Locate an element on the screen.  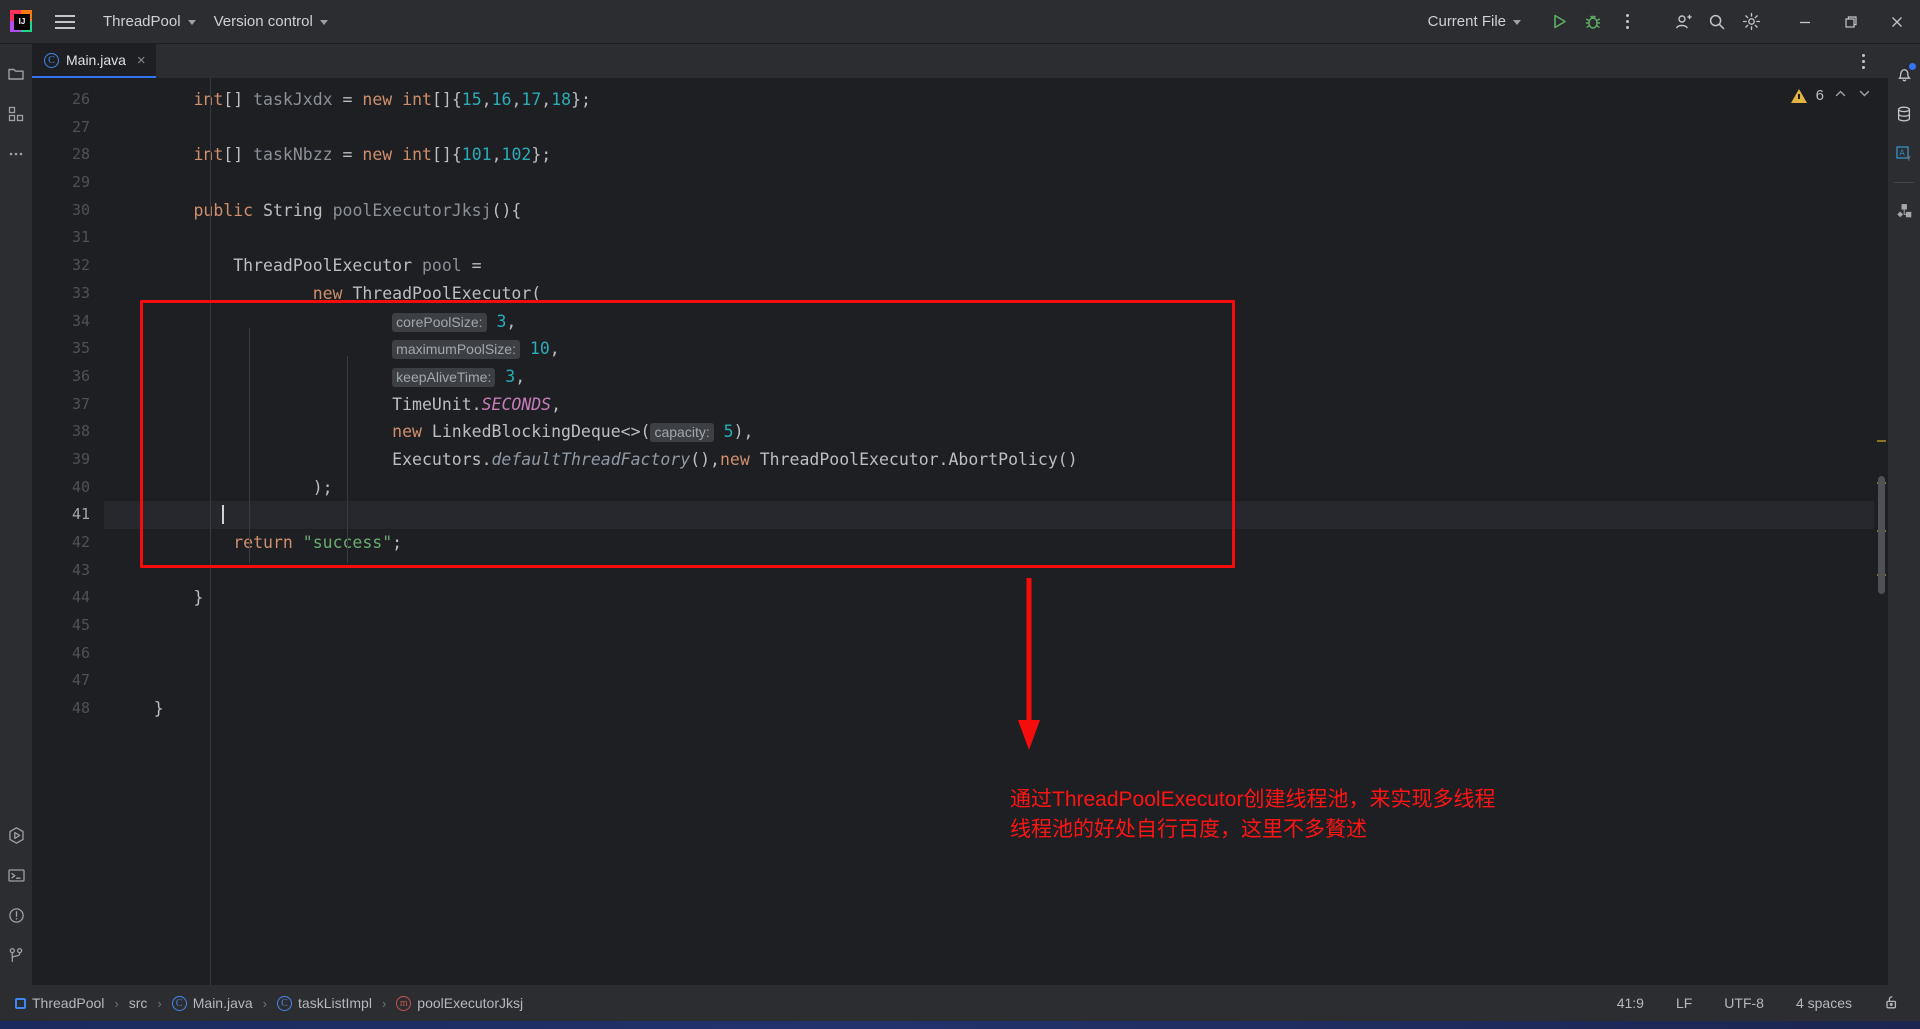
line-number: 46 is located at coordinates (80, 652).